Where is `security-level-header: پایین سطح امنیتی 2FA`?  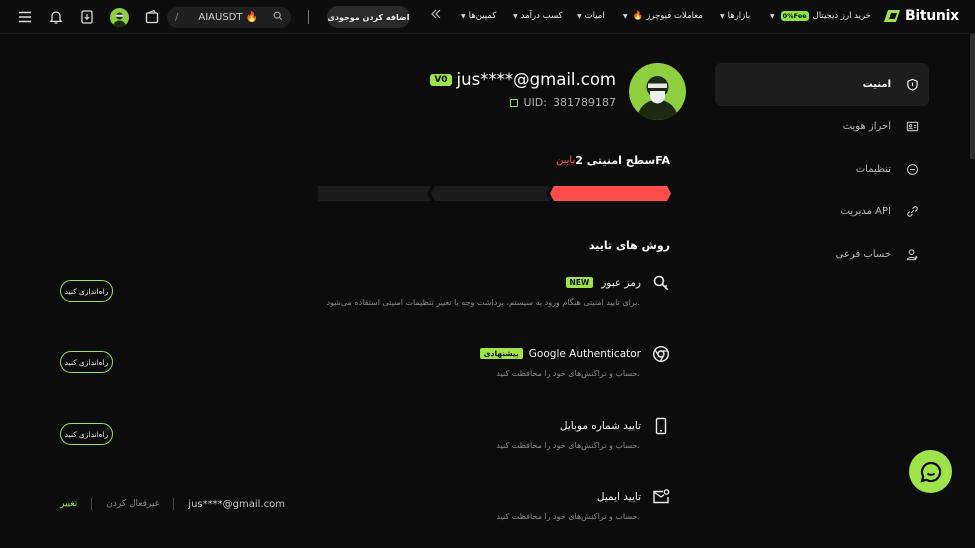 security-level-header: پایین سطح امنیتی 2FA is located at coordinates (585, 160).